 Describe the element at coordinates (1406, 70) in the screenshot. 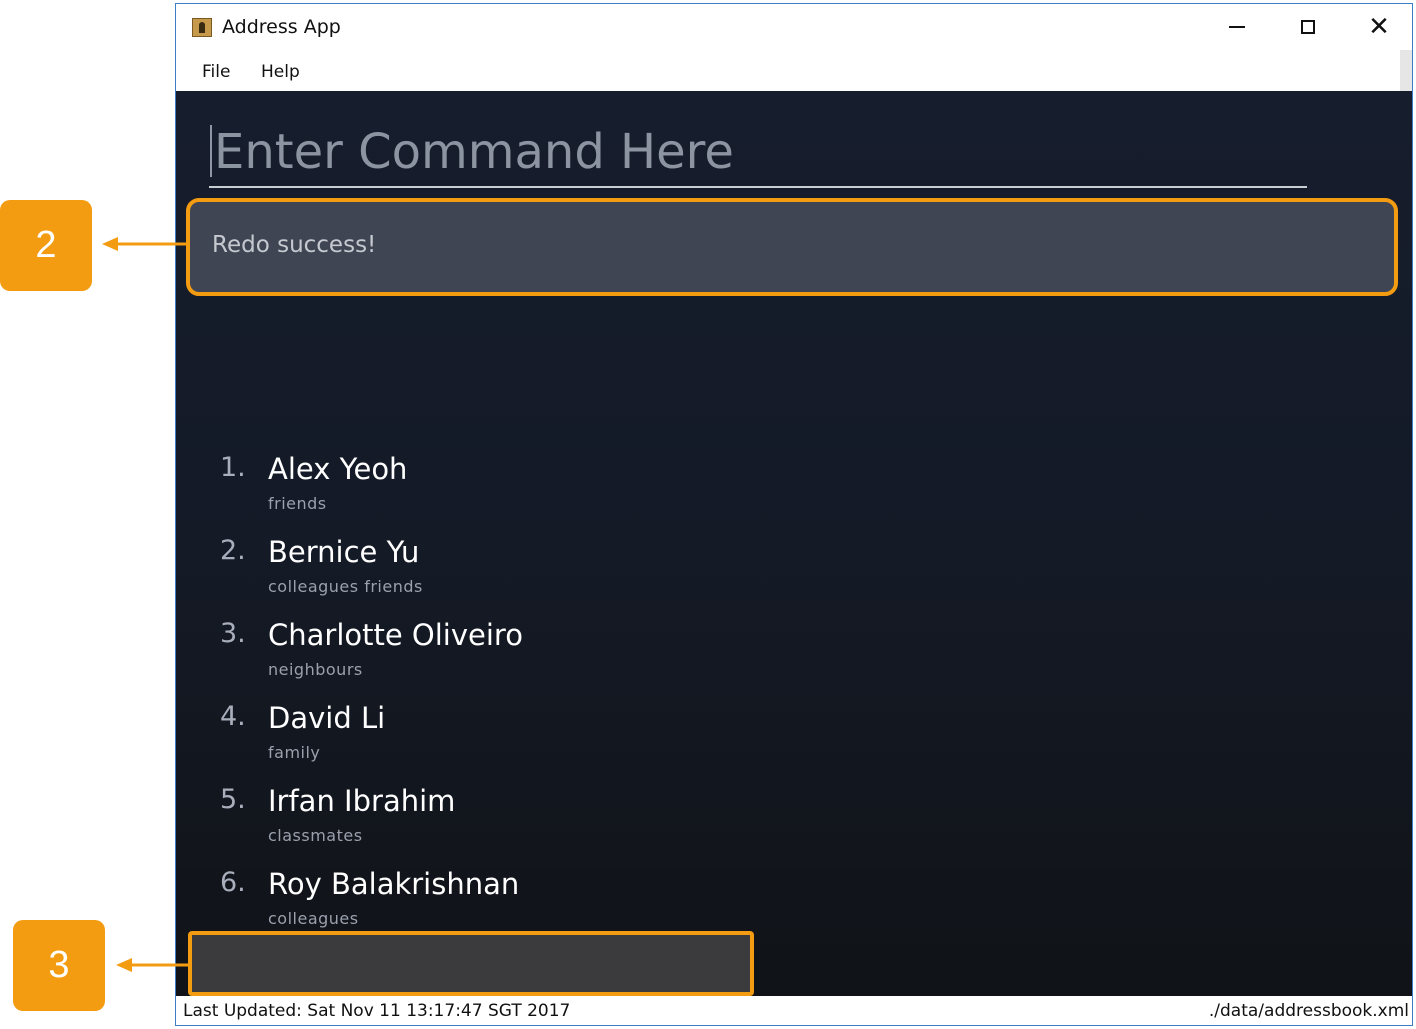

I see `menu-bar-edge` at that location.